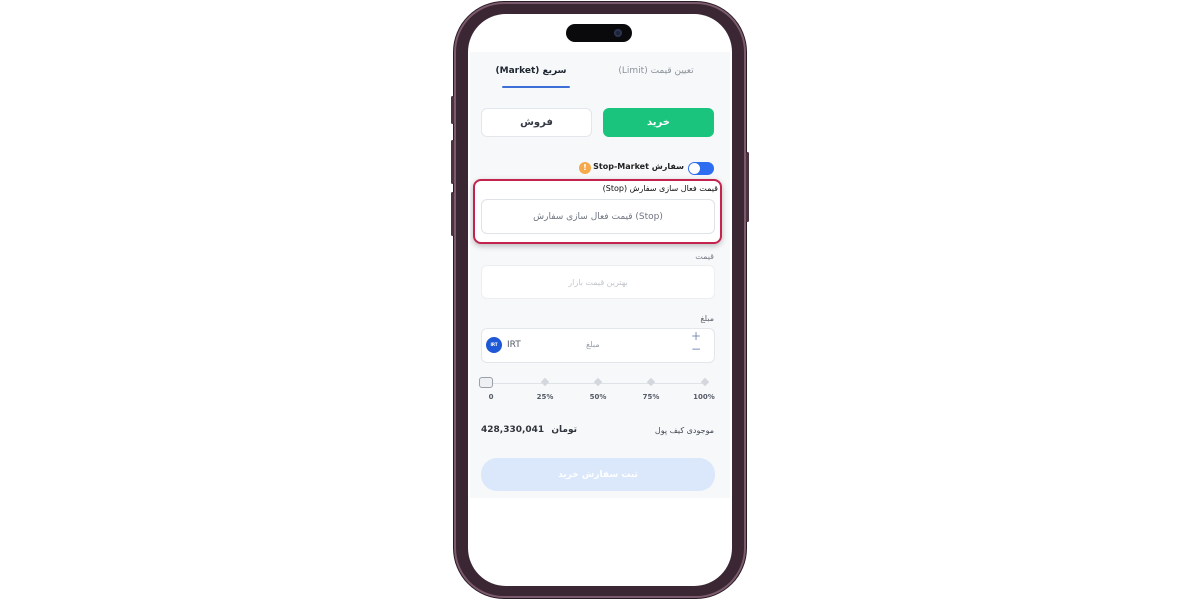 The width and height of the screenshot is (1200, 600). What do you see at coordinates (618, 33) in the screenshot?
I see `camera-icon` at bounding box center [618, 33].